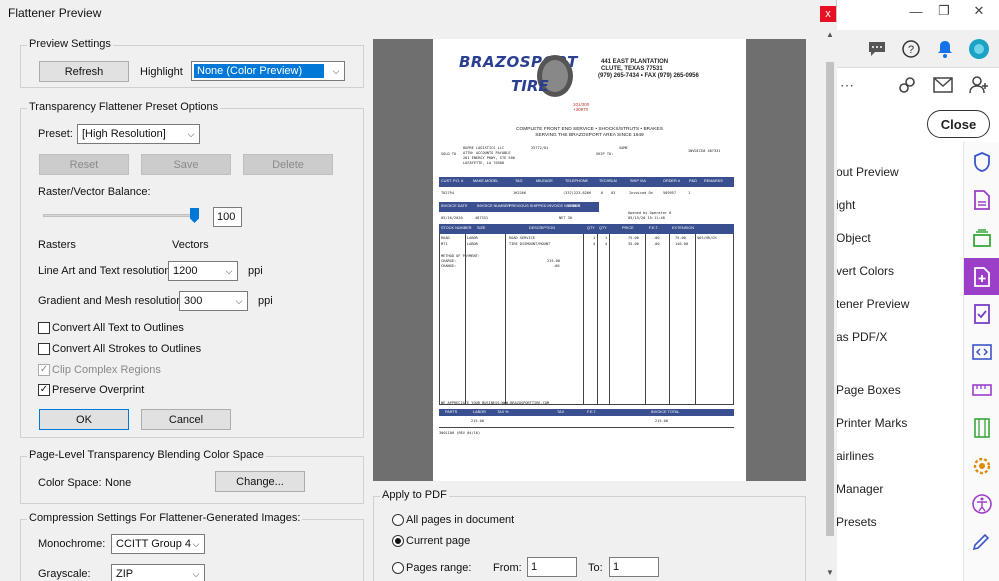 This screenshot has height=581, width=999. What do you see at coordinates (503, 412) in the screenshot?
I see `column-header: TAX %` at bounding box center [503, 412].